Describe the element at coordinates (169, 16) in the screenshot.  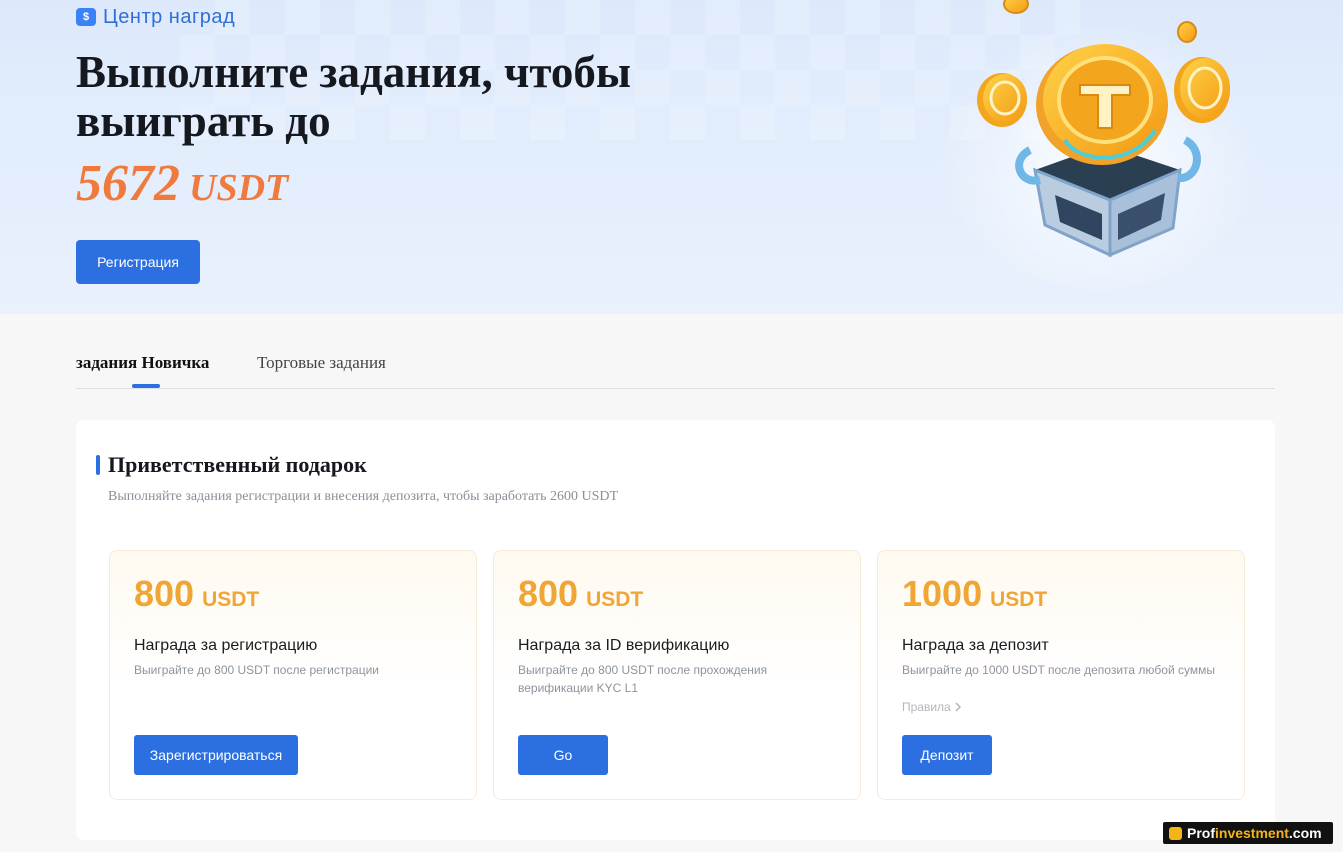
I see `reward-center-label: Центр наград` at that location.